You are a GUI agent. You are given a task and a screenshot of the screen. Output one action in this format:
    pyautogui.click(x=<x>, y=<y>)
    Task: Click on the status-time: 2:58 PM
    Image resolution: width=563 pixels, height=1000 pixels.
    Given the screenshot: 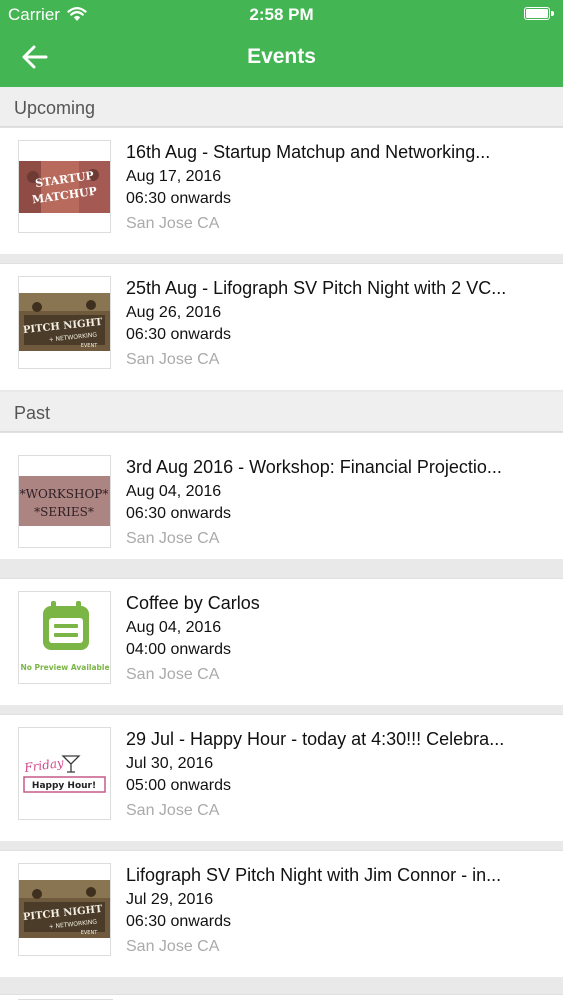 What is the action you would take?
    pyautogui.click(x=281, y=14)
    